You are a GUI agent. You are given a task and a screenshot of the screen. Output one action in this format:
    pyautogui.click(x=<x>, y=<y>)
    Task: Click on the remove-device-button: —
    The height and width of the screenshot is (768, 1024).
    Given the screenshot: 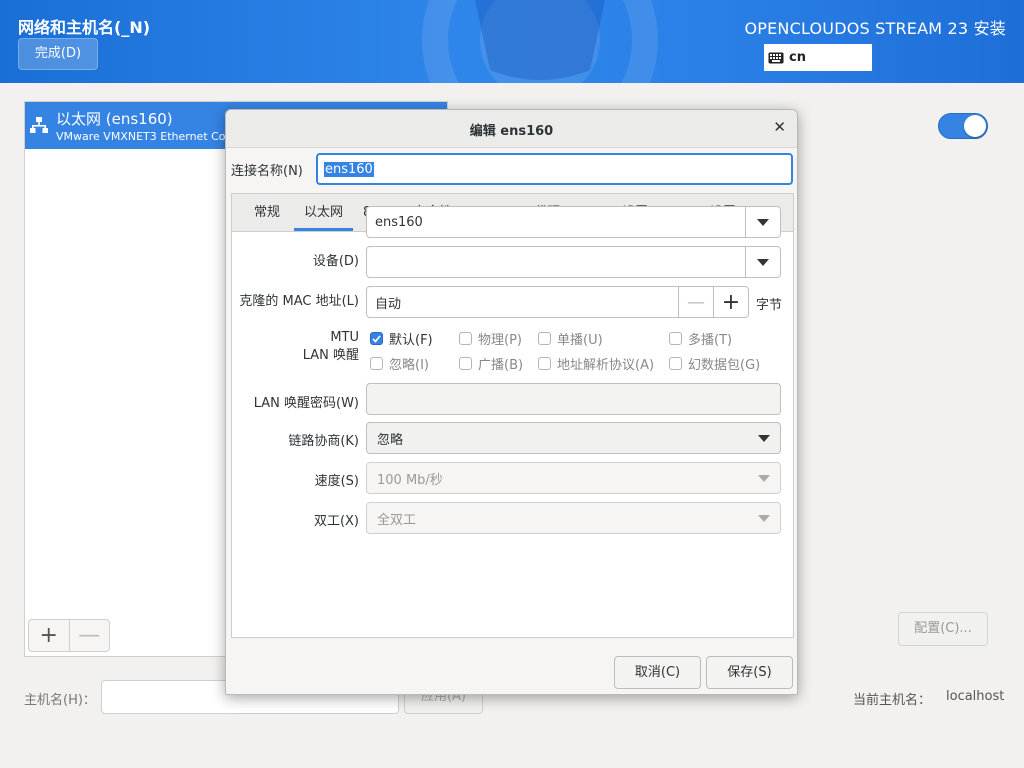 What is the action you would take?
    pyautogui.click(x=90, y=635)
    